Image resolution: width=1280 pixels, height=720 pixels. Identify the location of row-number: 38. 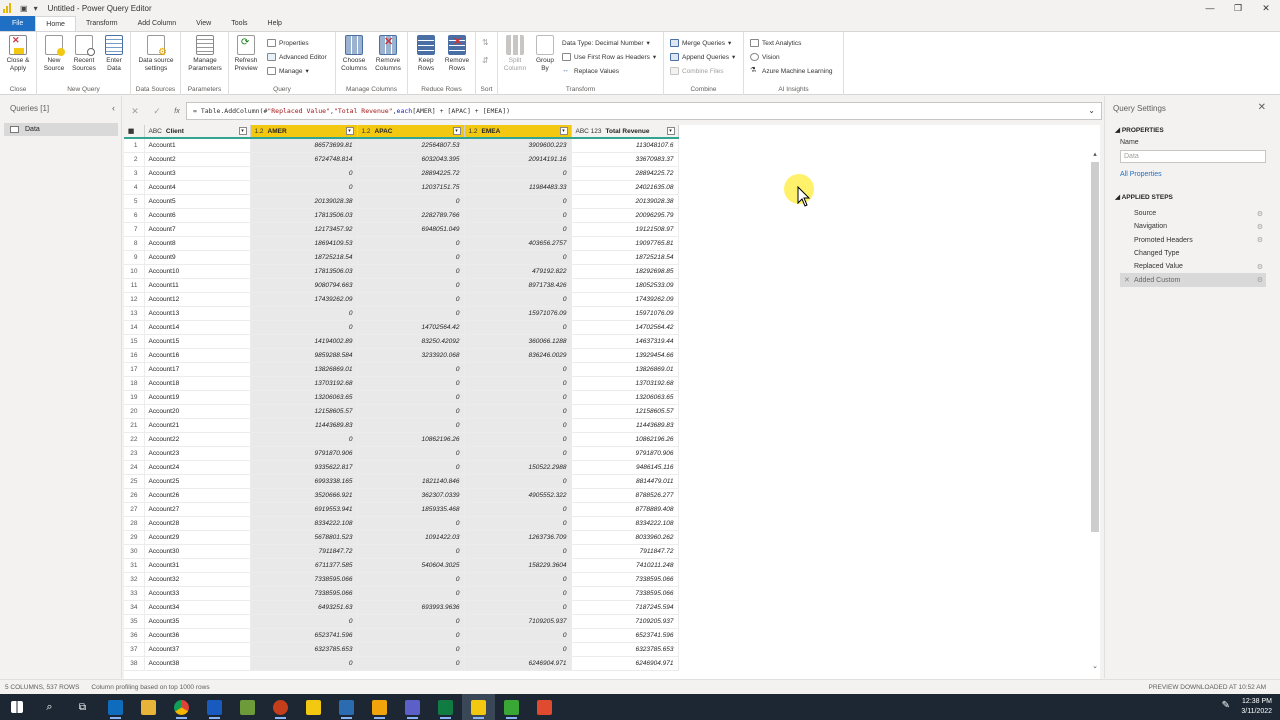
(134, 663).